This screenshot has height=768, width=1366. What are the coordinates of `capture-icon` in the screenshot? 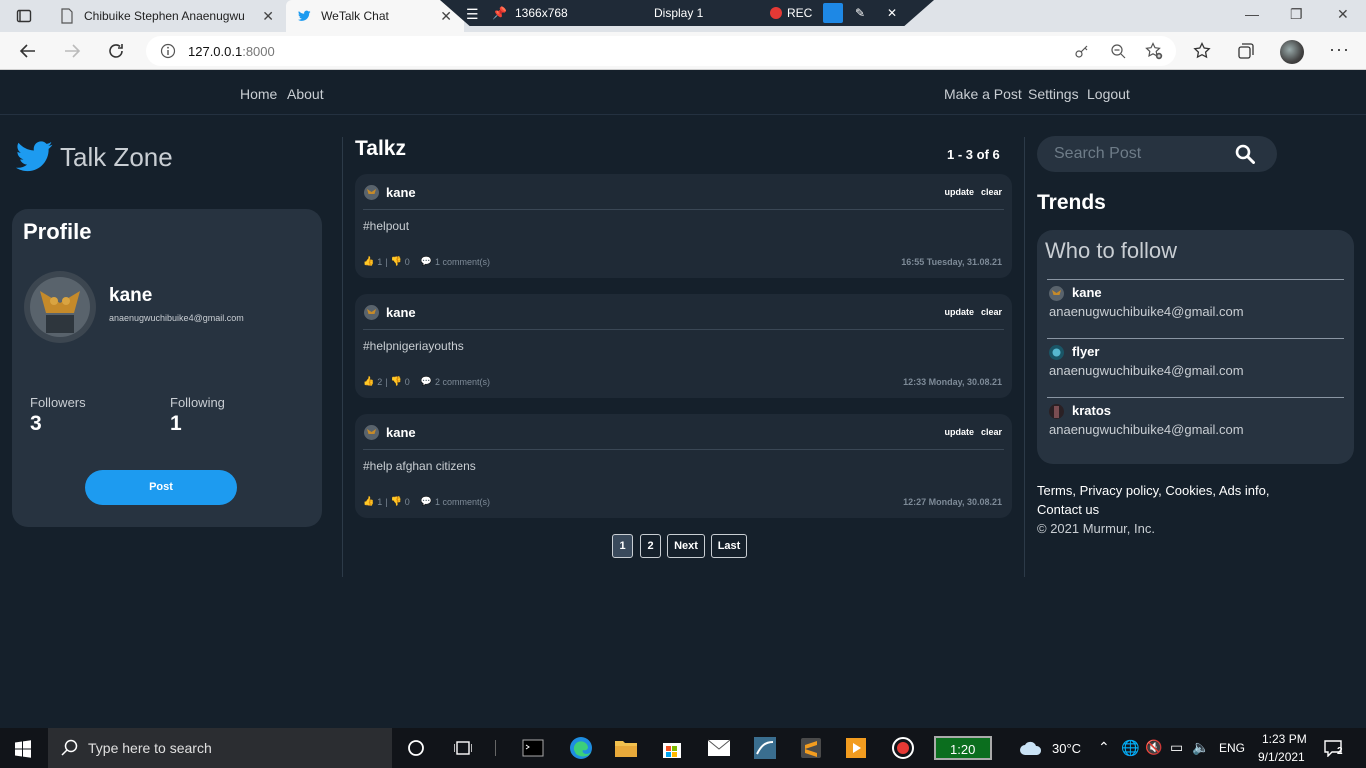 It's located at (833, 13).